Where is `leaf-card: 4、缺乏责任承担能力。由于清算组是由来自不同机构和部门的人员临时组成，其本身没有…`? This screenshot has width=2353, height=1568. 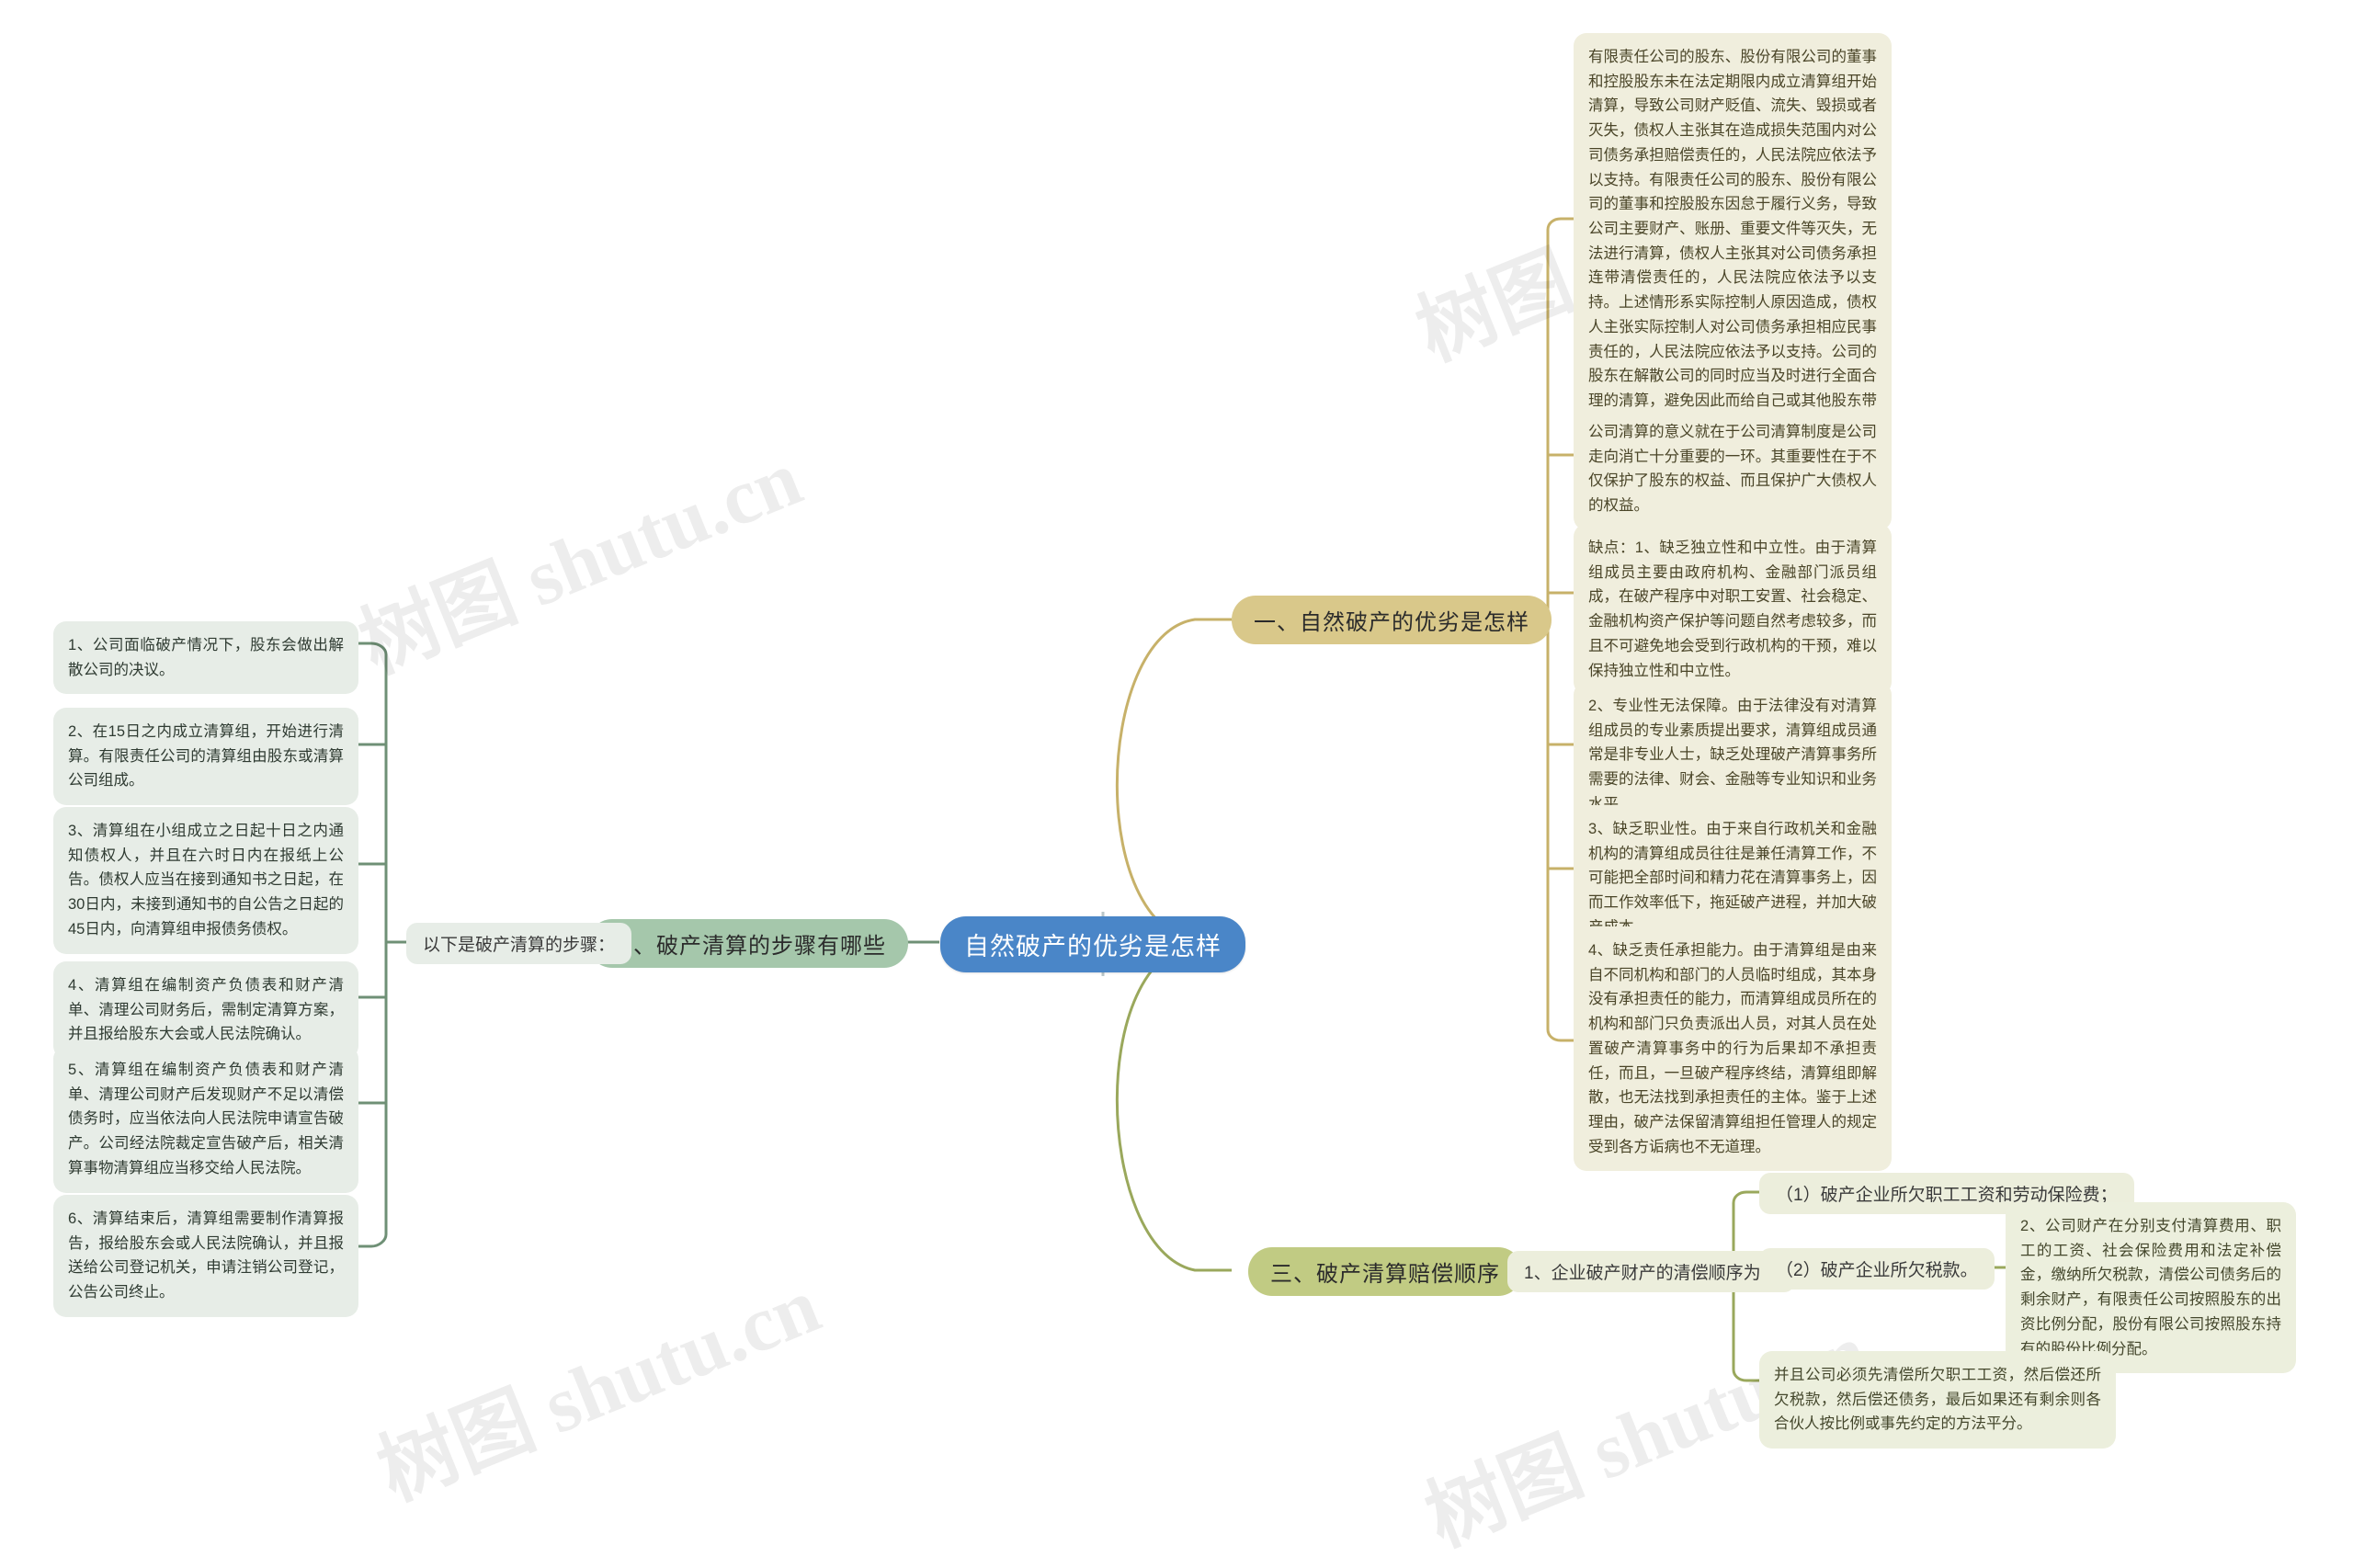 leaf-card: 4、缺乏责任承担能力。由于清算组是由来自不同机构和部门的人员临时组成，其本身没有… is located at coordinates (1733, 1049).